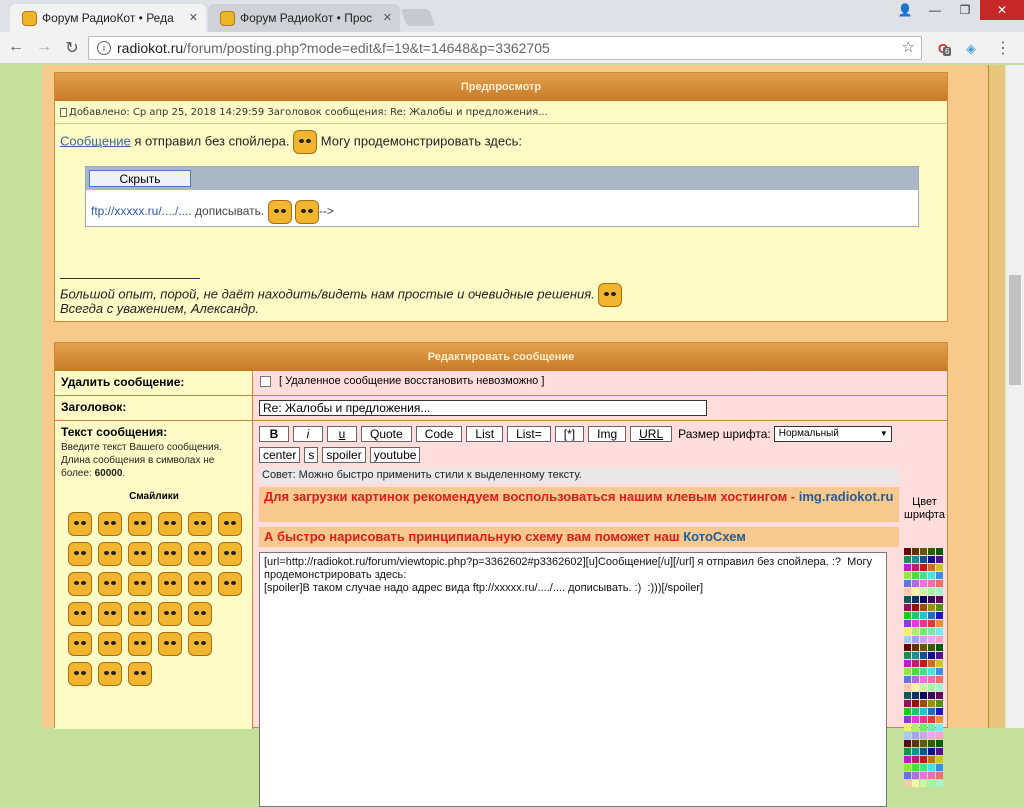 The width and height of the screenshot is (1024, 807). Describe the element at coordinates (304, 18) in the screenshot. I see `browser-tab: Форум РадиоКот • Прос ✕` at that location.